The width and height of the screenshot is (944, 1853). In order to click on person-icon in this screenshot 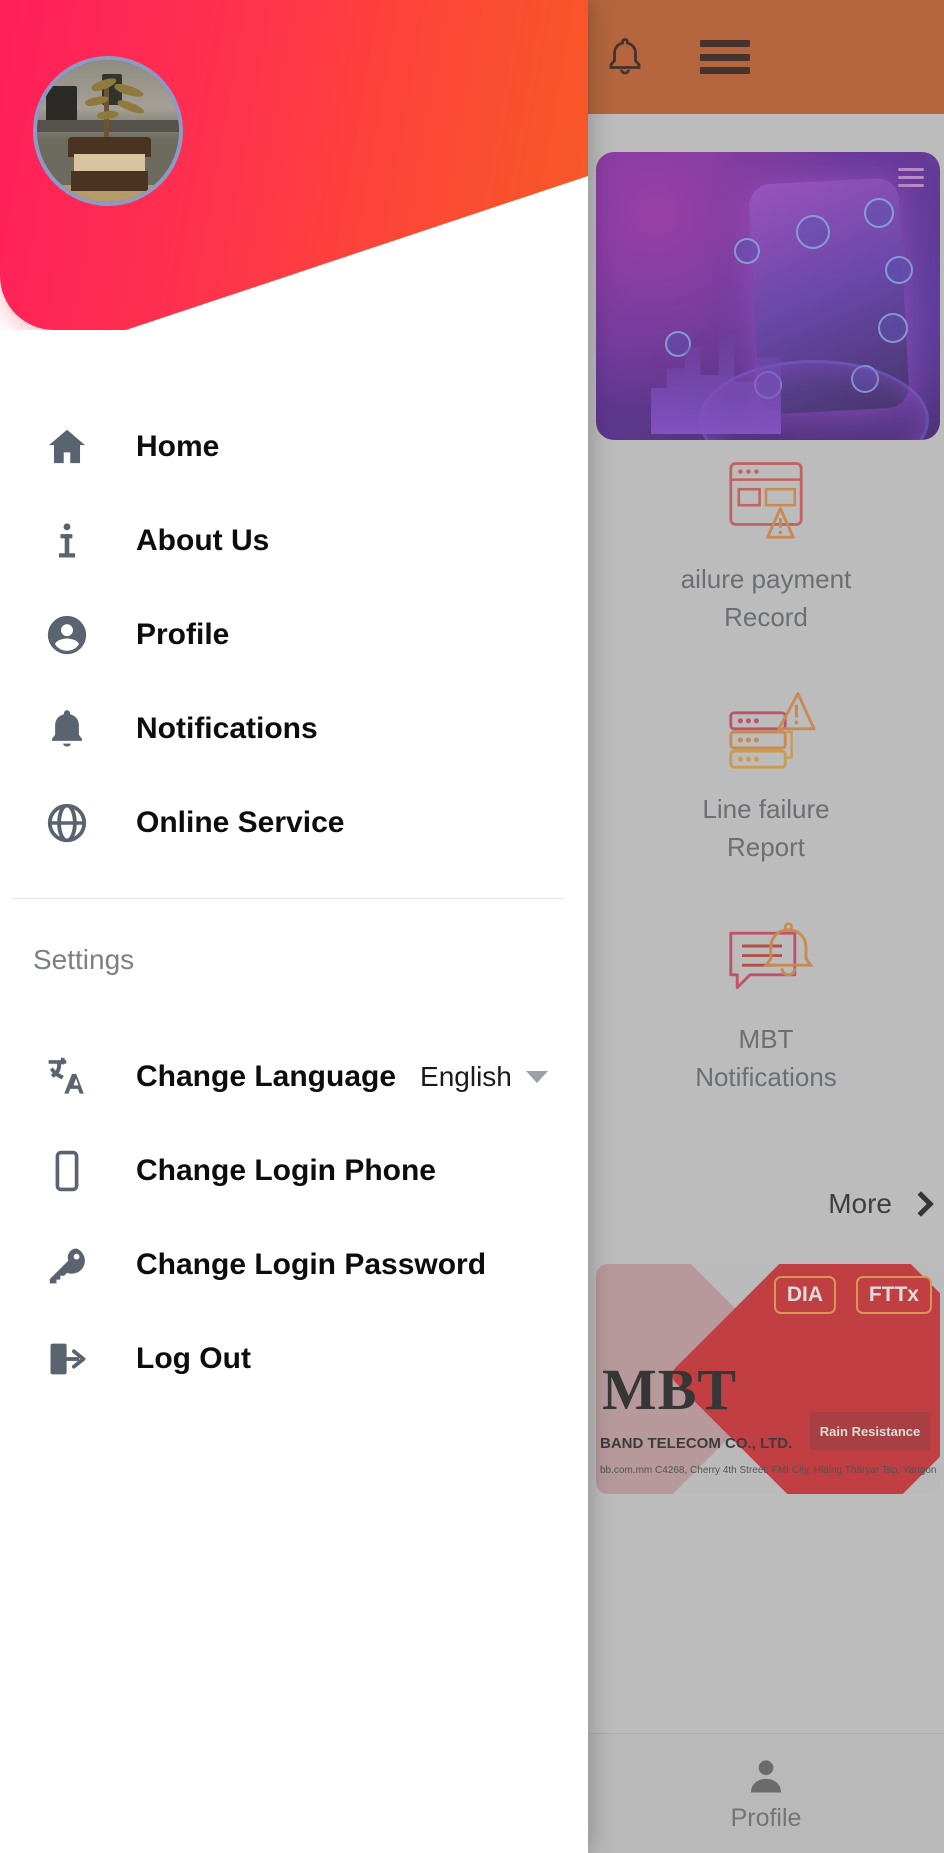, I will do `click(766, 1776)`.